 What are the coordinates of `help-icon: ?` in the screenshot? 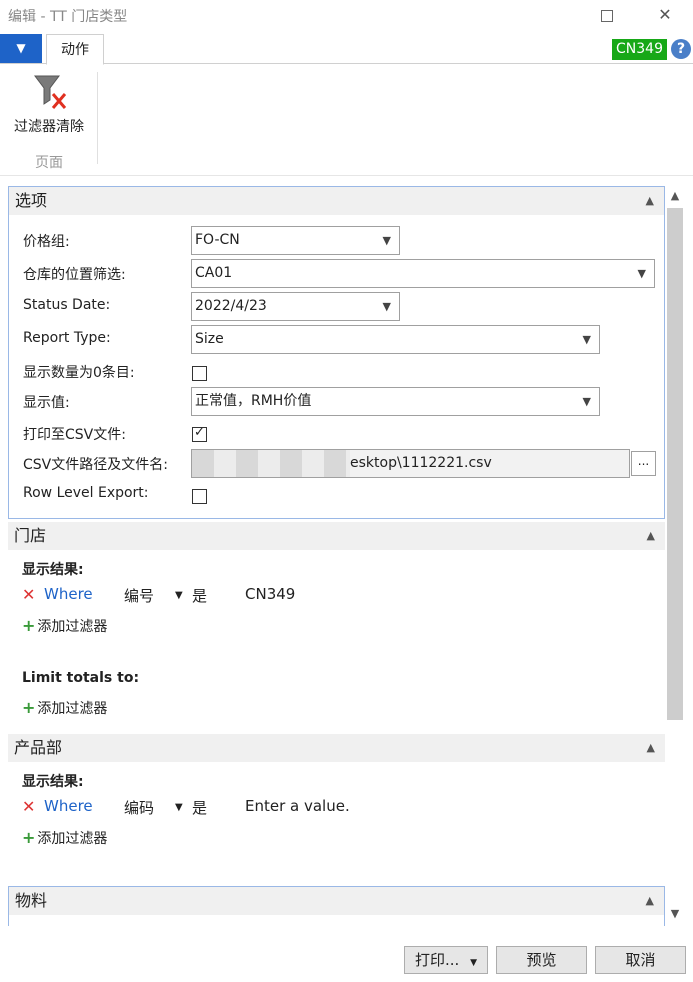 It's located at (681, 49).